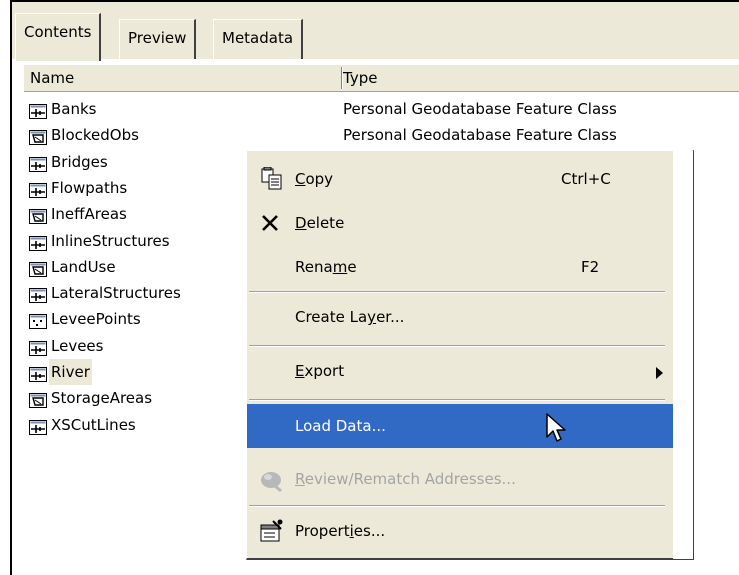  I want to click on column-header-name: Name, so click(52, 78).